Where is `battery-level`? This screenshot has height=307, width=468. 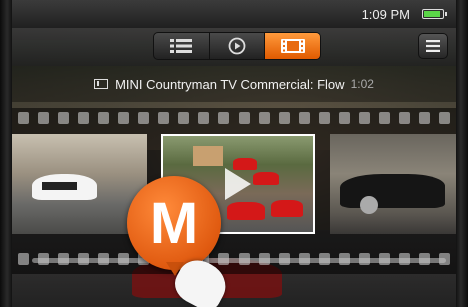
battery-level is located at coordinates (432, 14).